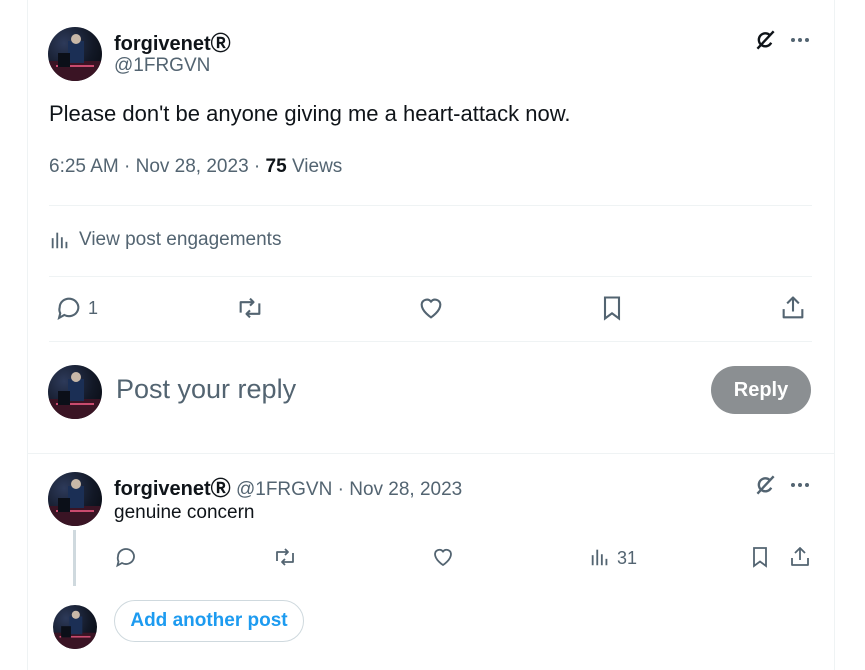  I want to click on thread-like-icon, so click(443, 557).